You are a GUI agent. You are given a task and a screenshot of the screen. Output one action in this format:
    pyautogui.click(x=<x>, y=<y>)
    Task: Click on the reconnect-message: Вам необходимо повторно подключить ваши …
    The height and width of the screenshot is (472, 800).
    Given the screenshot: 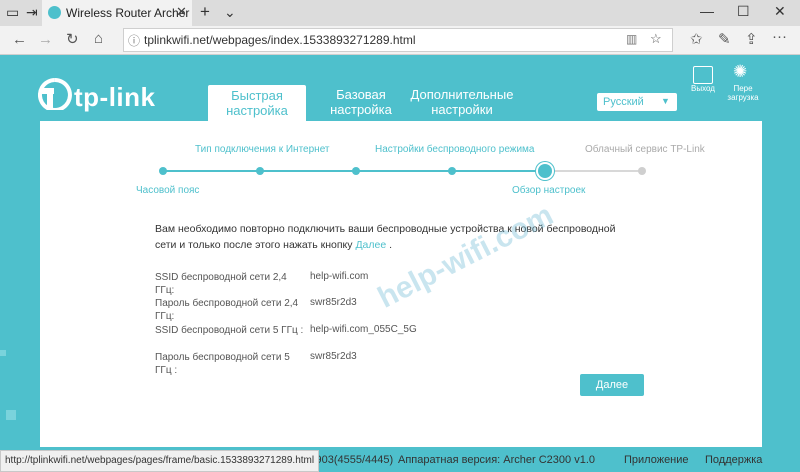 What is the action you would take?
    pyautogui.click(x=395, y=237)
    